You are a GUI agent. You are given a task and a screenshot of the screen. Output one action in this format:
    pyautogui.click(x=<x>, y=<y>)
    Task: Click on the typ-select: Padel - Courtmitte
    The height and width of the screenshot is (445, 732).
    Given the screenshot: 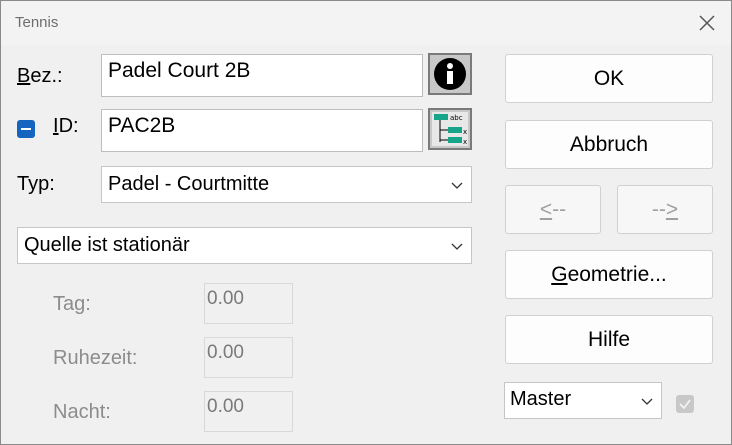 What is the action you would take?
    pyautogui.click(x=286, y=184)
    